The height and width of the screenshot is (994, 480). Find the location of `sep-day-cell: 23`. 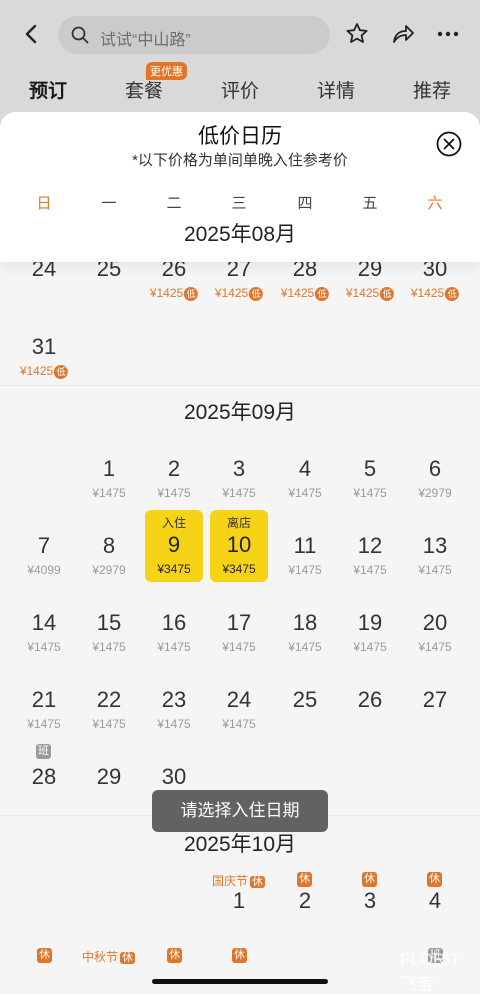

sep-day-cell: 23 is located at coordinates (174, 700).